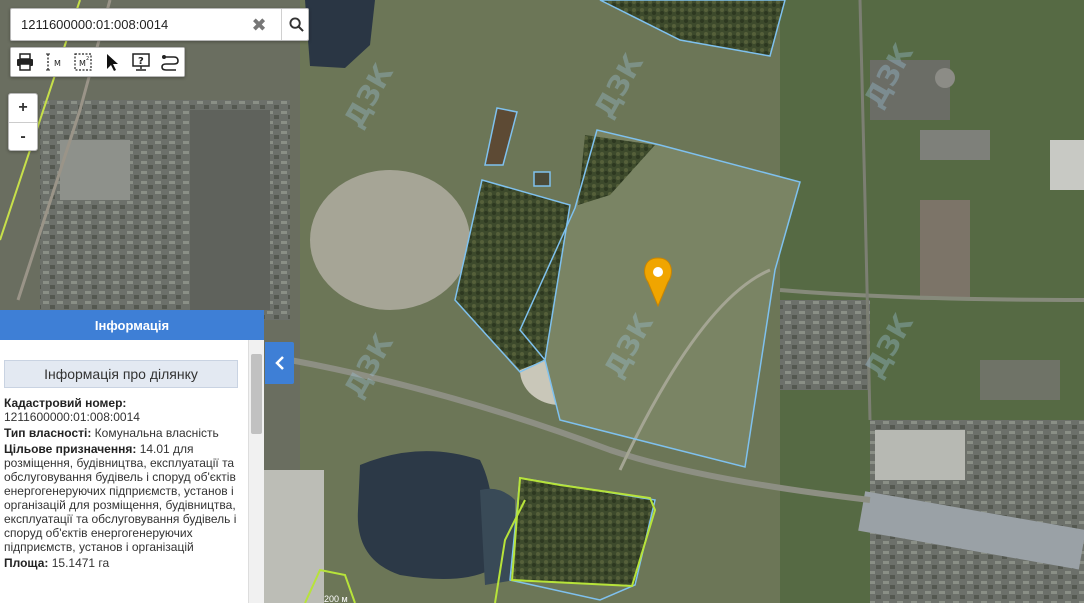 Image resolution: width=1084 pixels, height=603 pixels. I want to click on measure-area-button: M 2, so click(83, 62).